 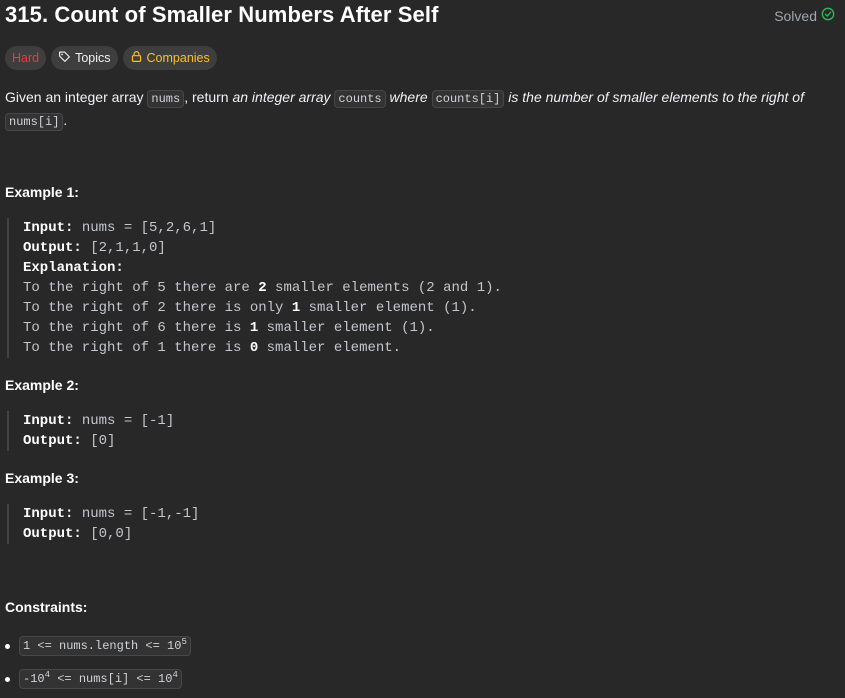 What do you see at coordinates (73, 268) in the screenshot?
I see `explanation-label: Explanation:` at bounding box center [73, 268].